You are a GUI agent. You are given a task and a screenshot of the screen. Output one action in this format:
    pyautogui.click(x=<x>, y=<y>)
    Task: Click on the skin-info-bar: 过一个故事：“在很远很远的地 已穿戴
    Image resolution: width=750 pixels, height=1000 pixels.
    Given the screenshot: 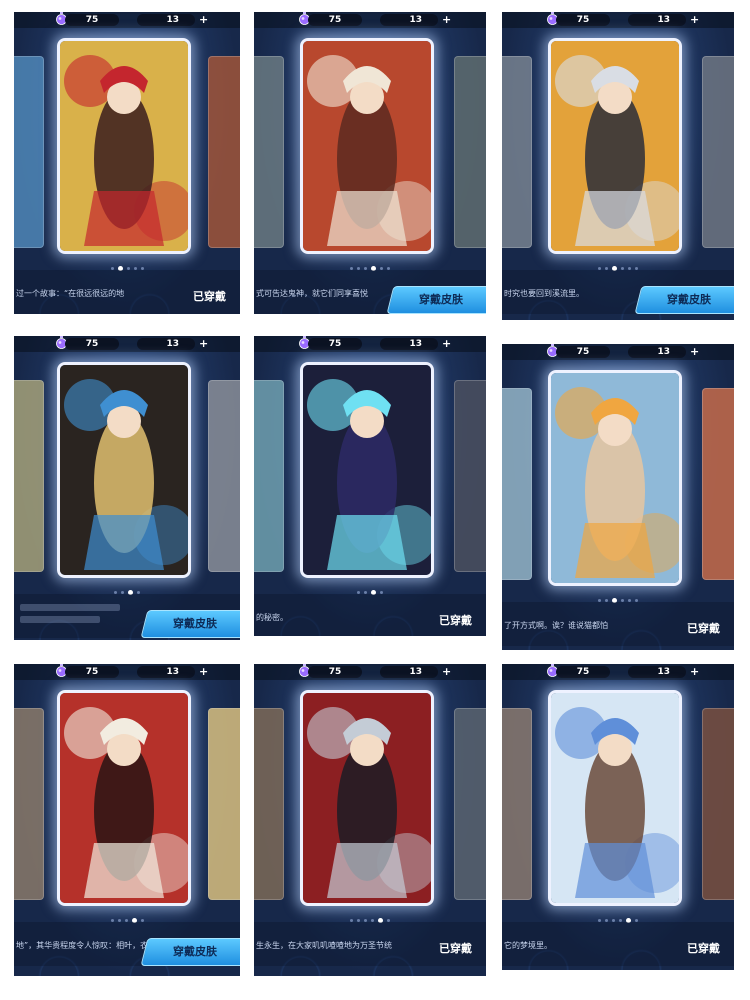 What is the action you would take?
    pyautogui.click(x=127, y=292)
    